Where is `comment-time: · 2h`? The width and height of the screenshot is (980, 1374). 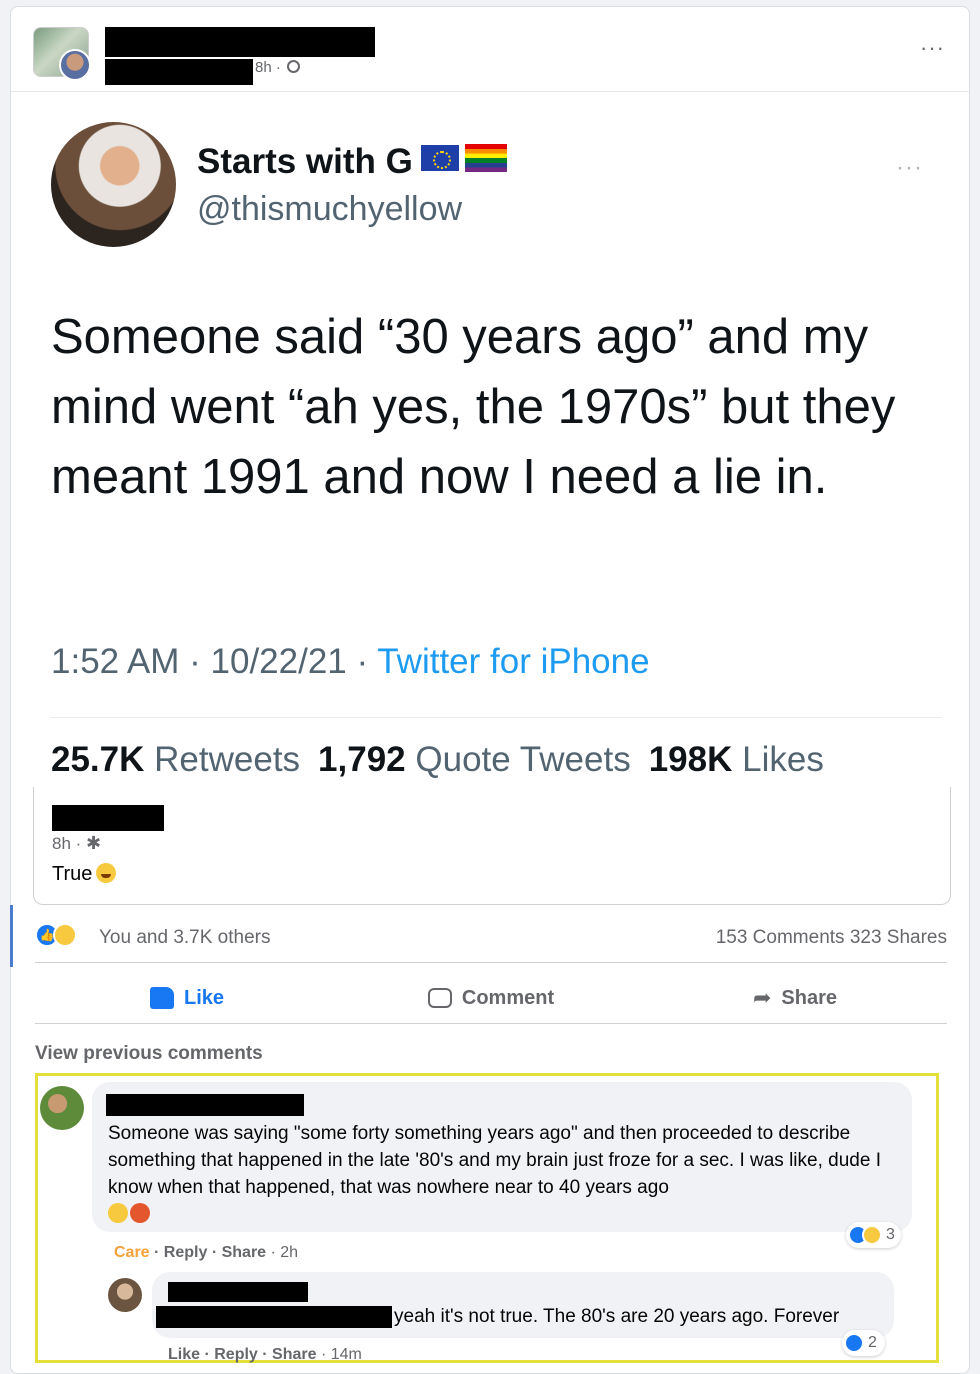 comment-time: · 2h is located at coordinates (282, 1252).